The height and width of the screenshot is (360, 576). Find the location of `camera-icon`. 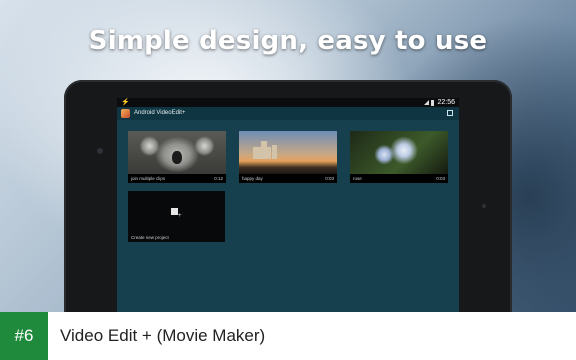

camera-icon is located at coordinates (100, 151).